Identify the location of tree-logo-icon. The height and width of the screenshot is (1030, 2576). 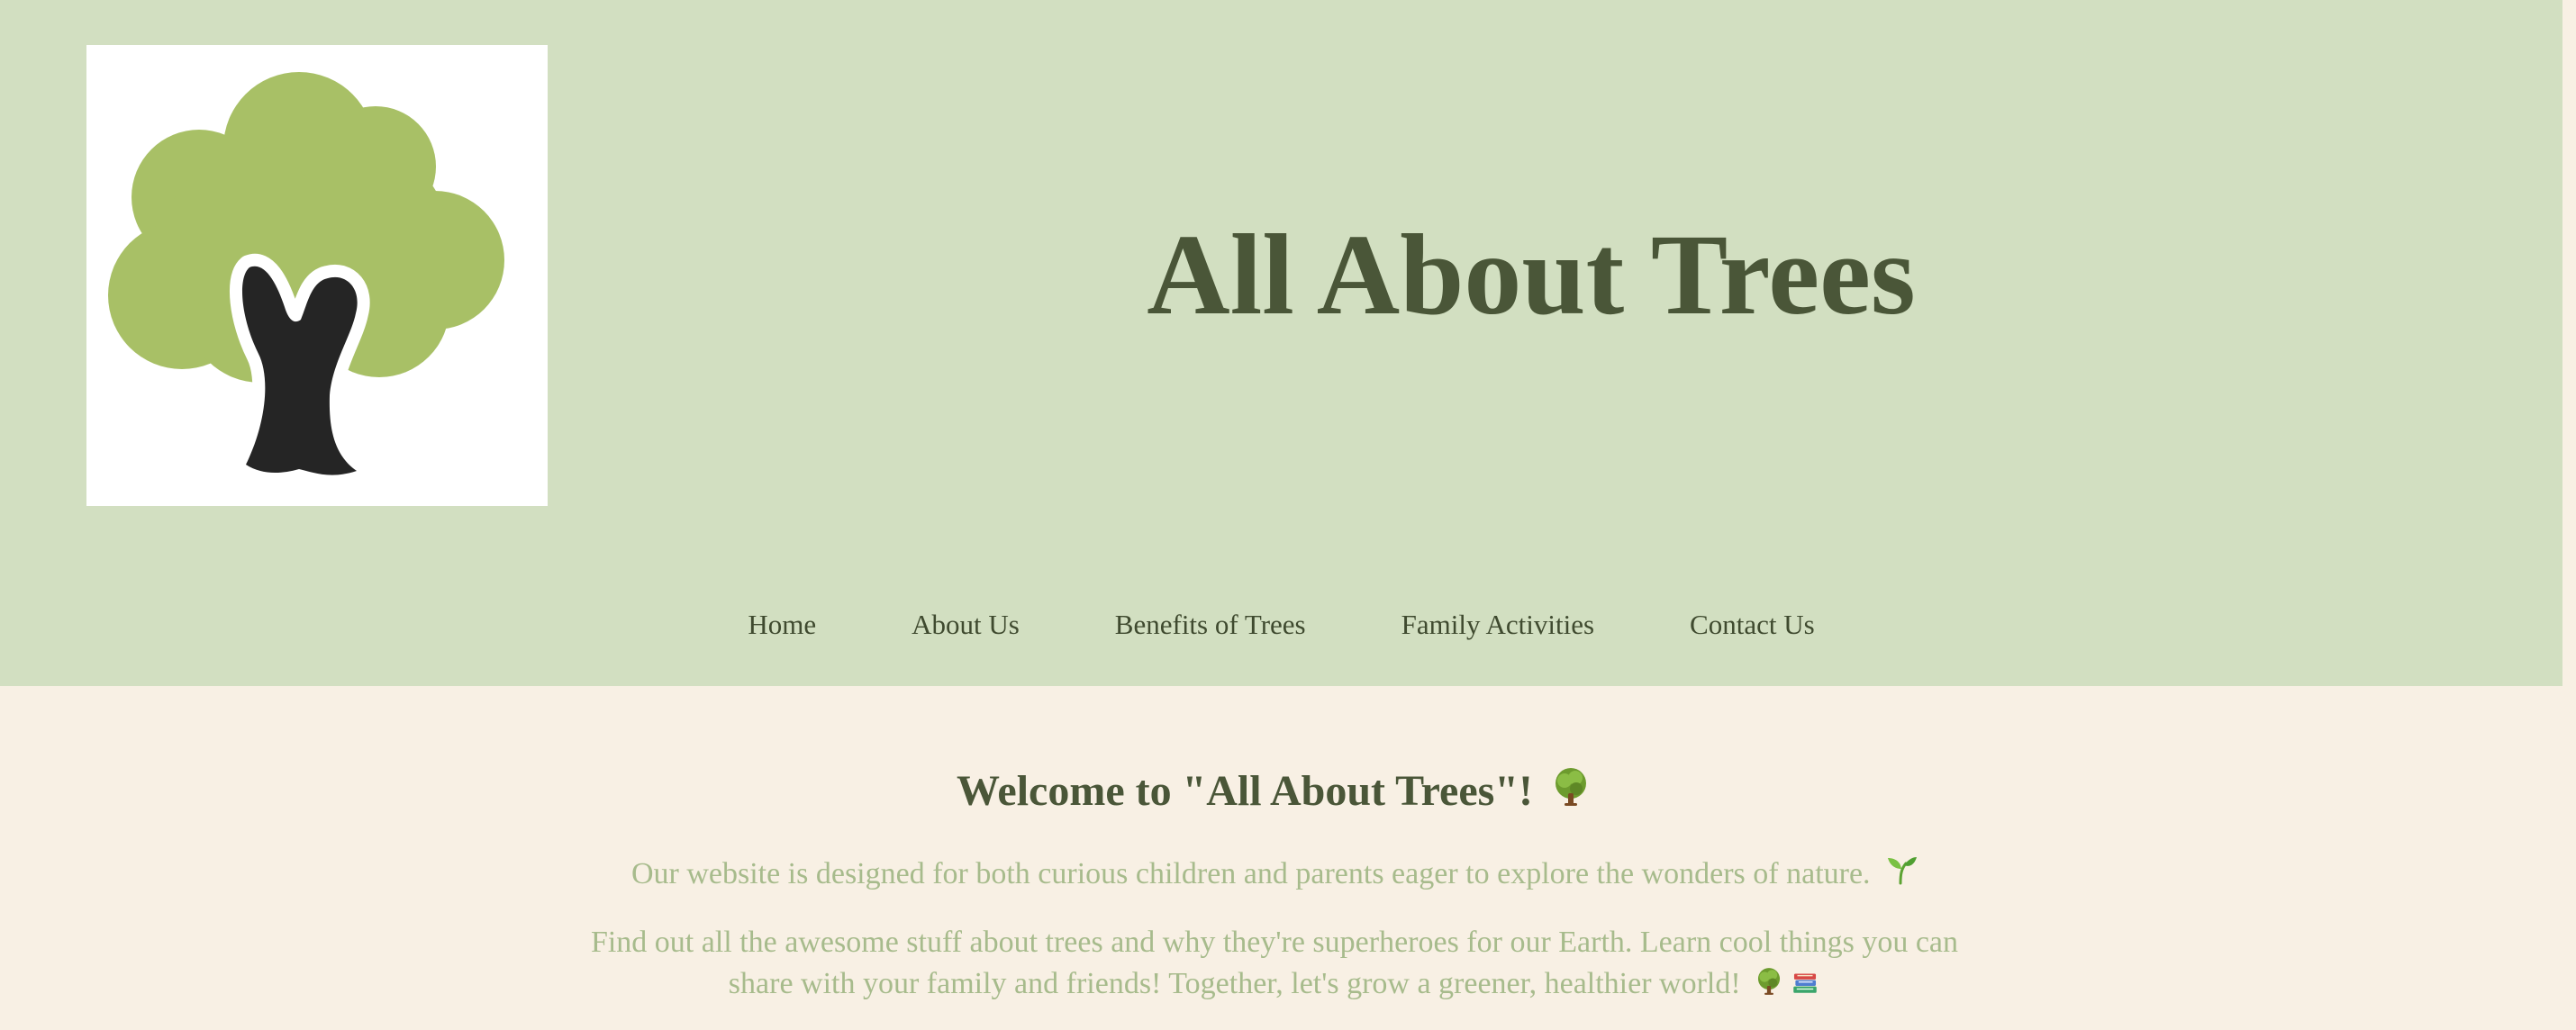
(317, 275).